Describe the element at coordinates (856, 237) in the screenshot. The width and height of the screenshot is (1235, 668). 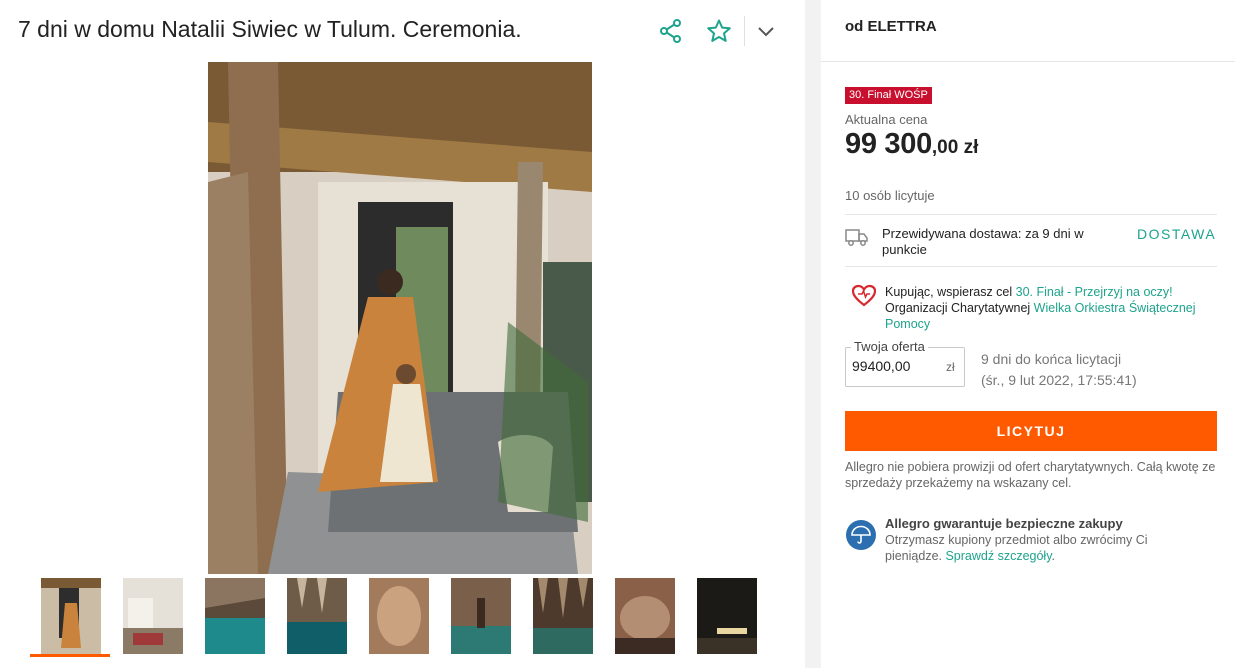
I see `truck-icon` at that location.